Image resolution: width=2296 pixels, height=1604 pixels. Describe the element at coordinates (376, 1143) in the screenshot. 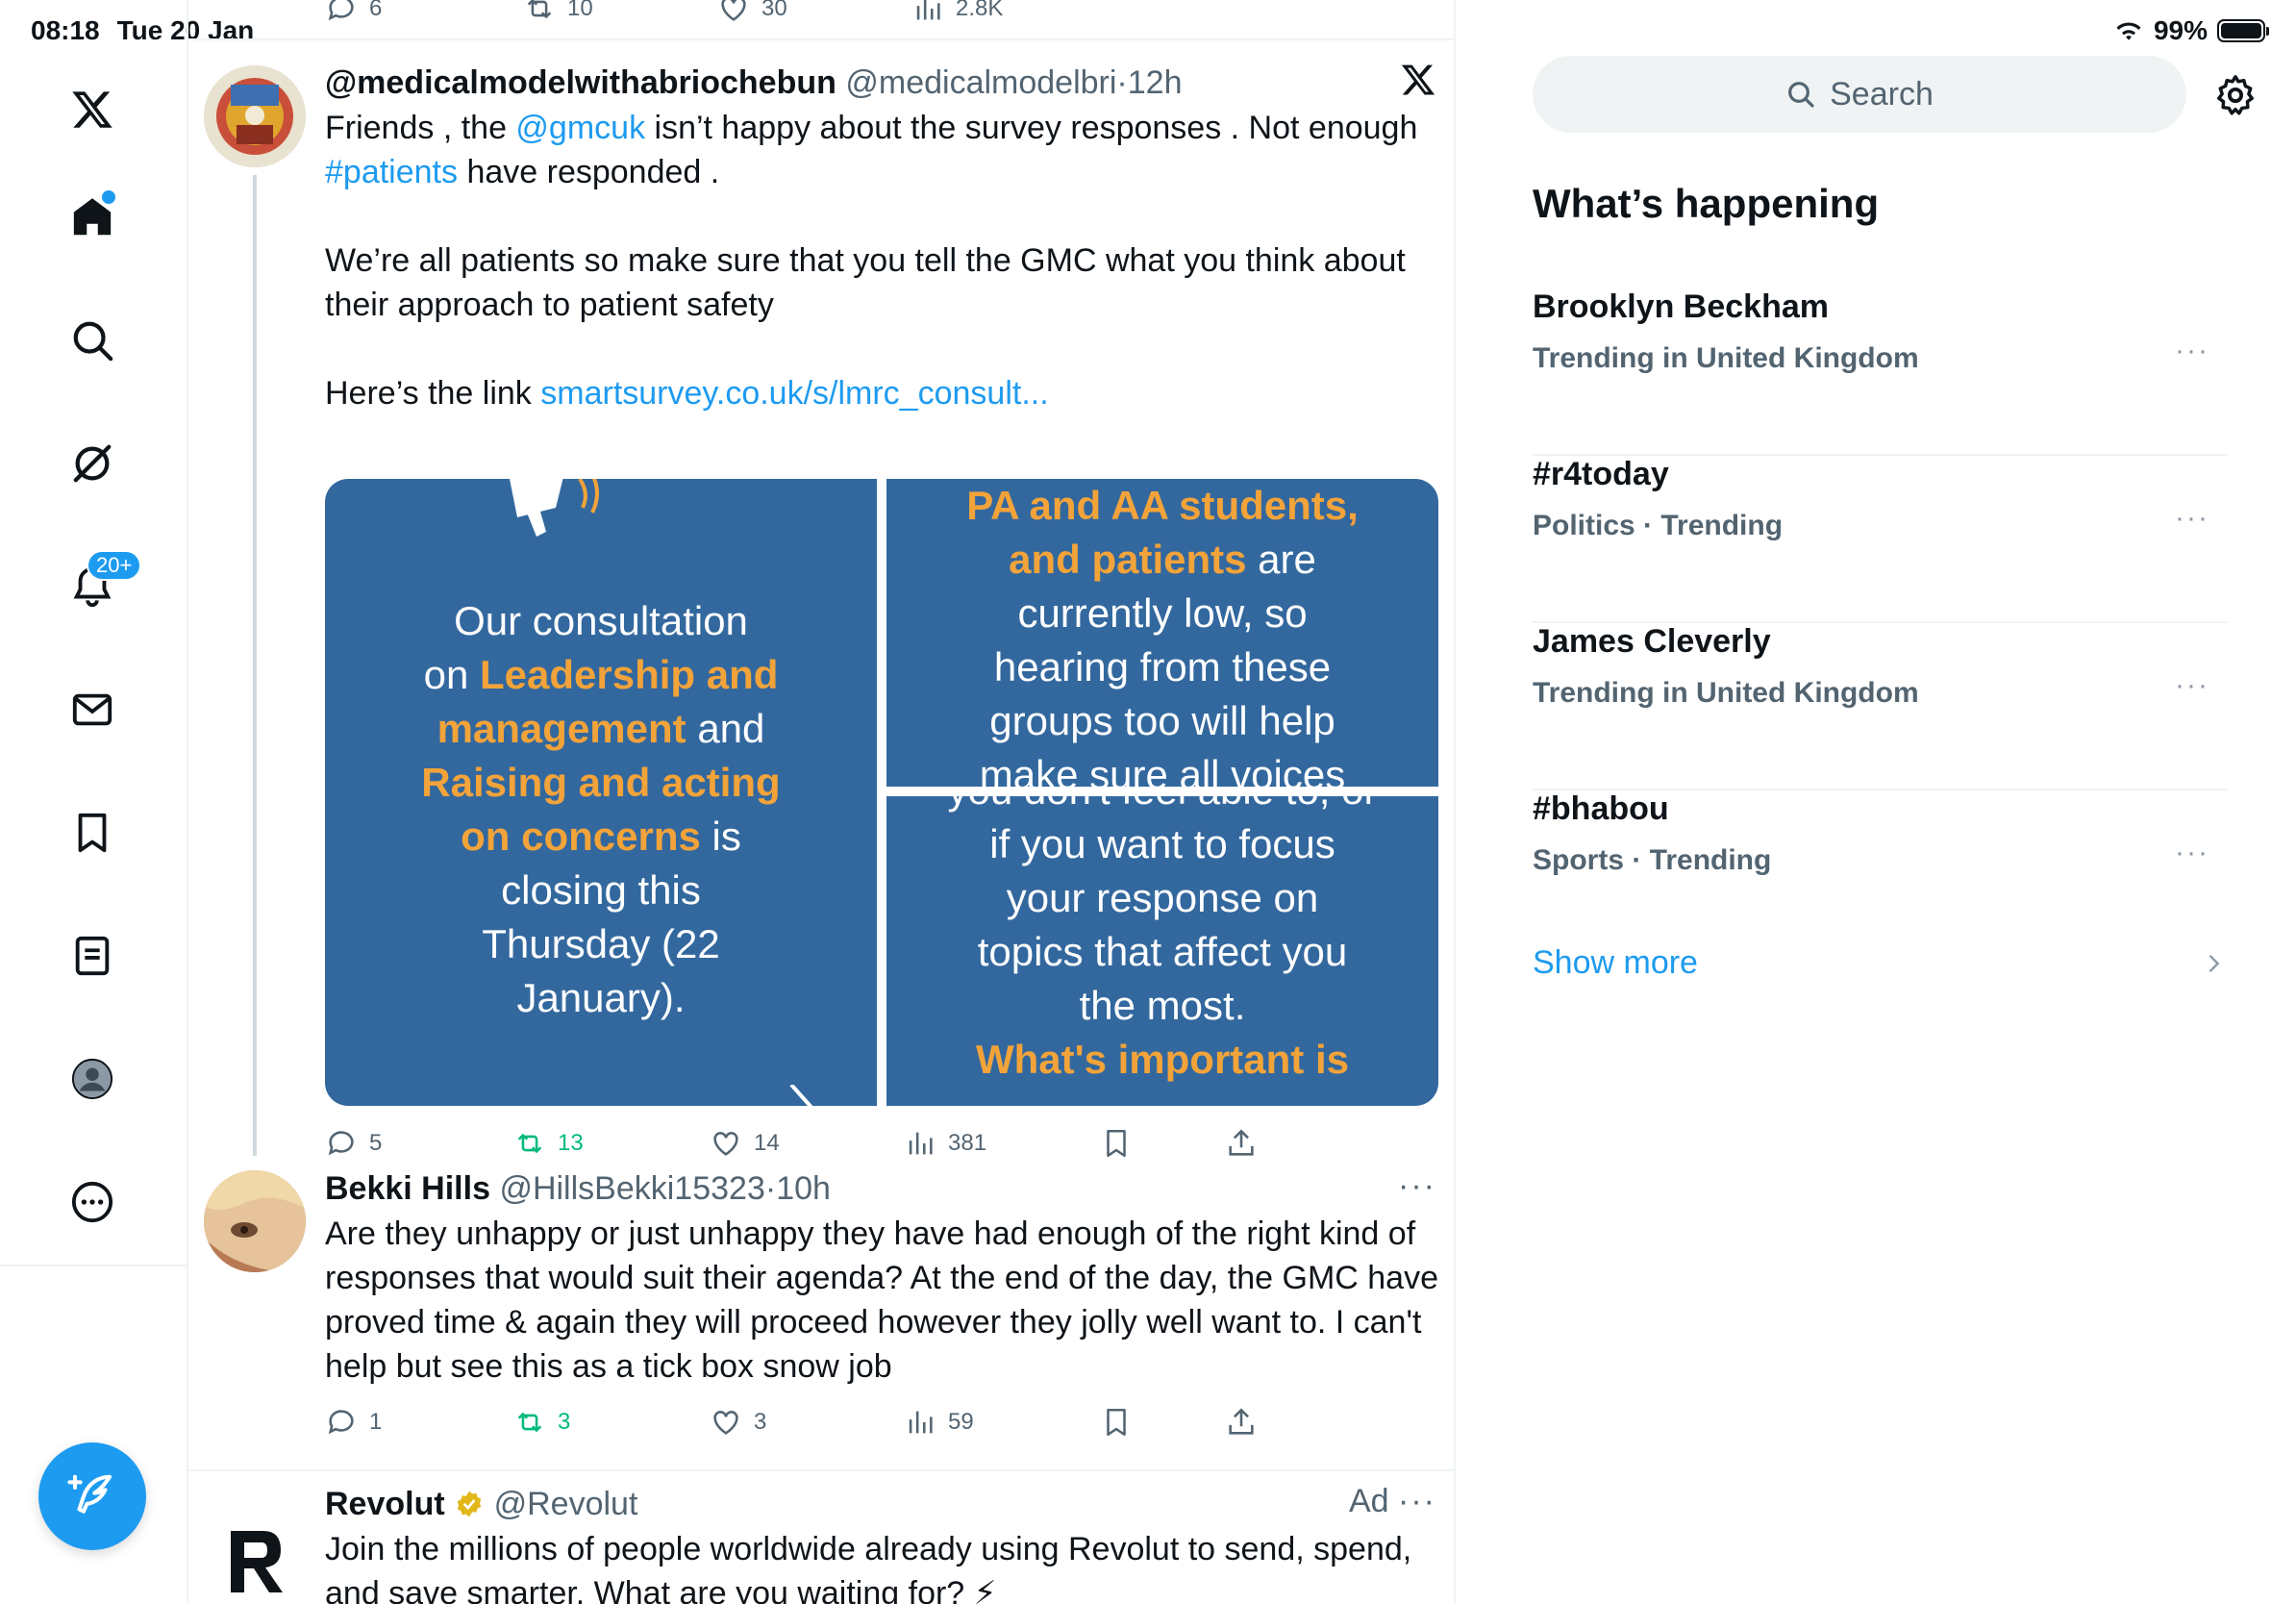

I see `reply-count: 5` at that location.